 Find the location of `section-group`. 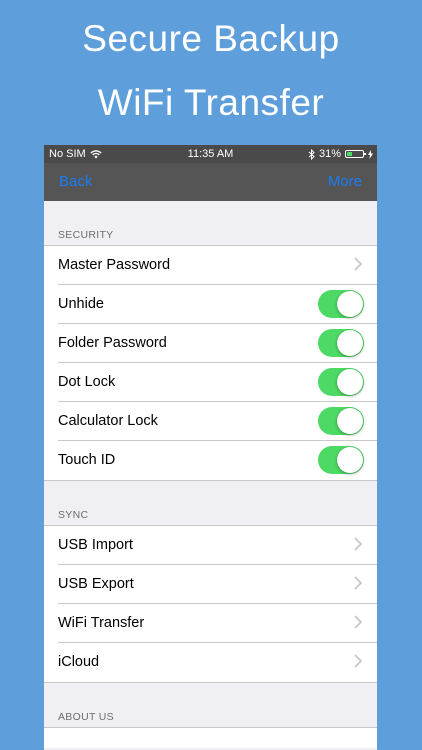

section-group is located at coordinates (210, 737).